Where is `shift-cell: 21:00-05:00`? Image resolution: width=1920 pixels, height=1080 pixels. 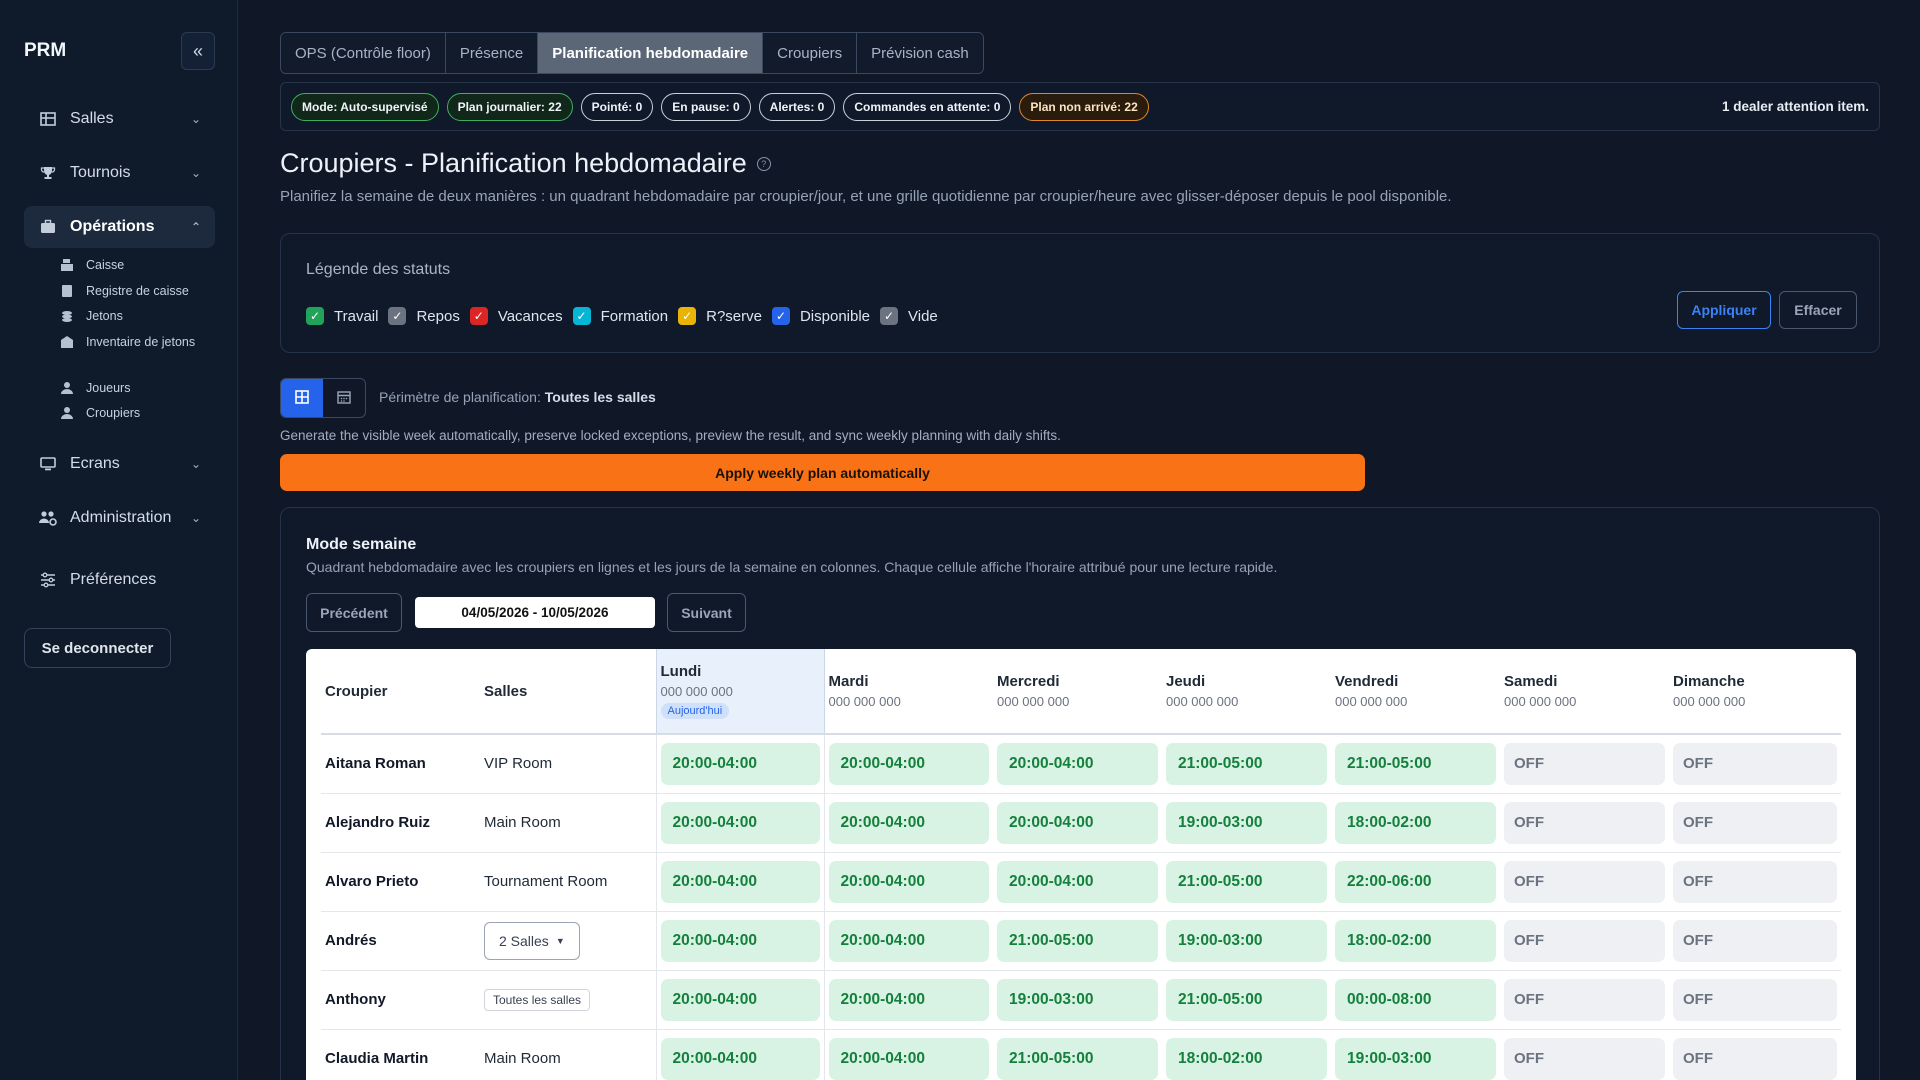
shift-cell: 21:00-05:00 is located at coordinates (1415, 764).